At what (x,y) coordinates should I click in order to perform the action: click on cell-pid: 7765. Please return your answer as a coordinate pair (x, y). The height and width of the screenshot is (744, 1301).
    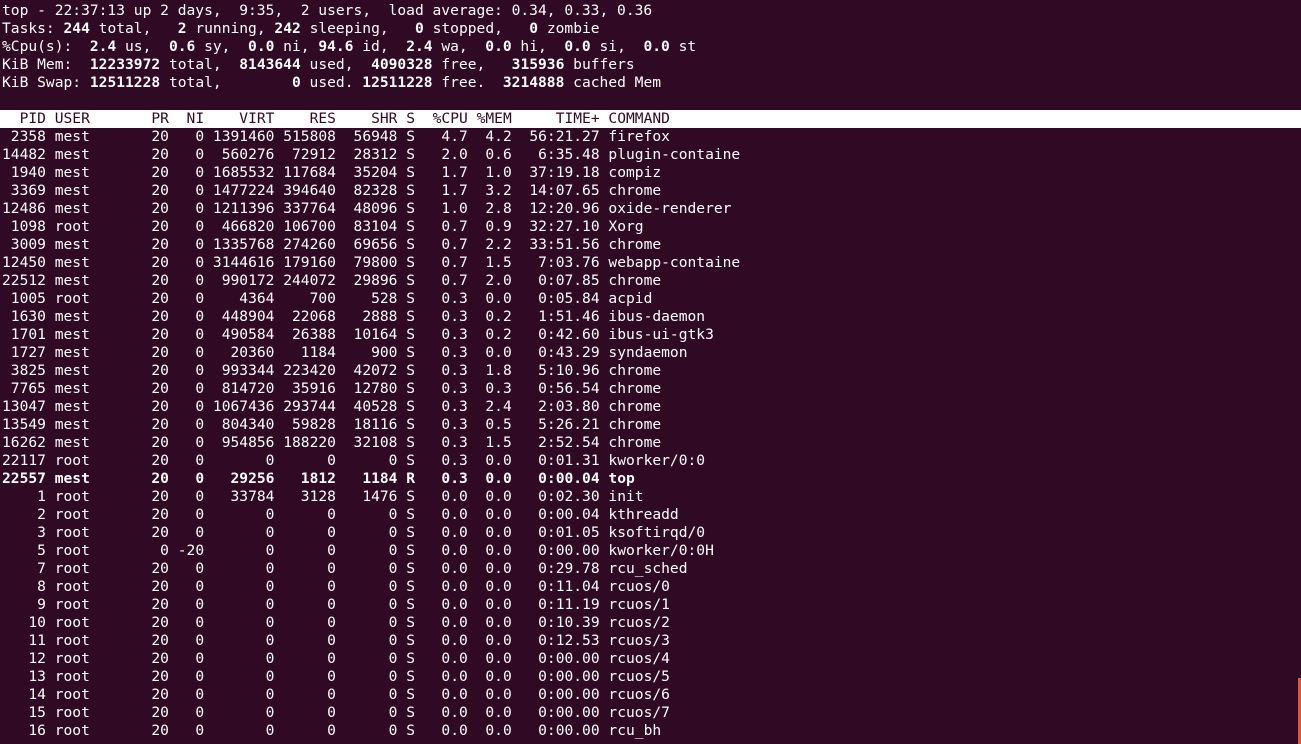
    Looking at the image, I should click on (24, 388).